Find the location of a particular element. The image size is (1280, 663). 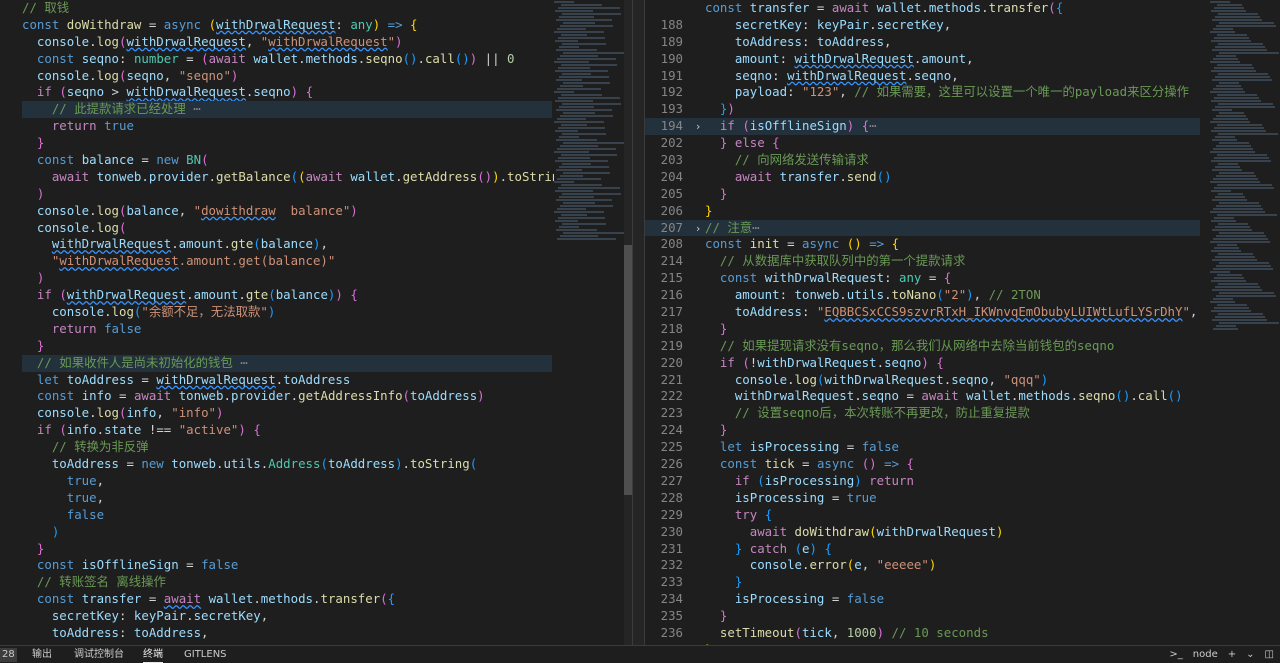

code-line: 191 seqno: withDrwalRequest.seqno, is located at coordinates (922, 76).